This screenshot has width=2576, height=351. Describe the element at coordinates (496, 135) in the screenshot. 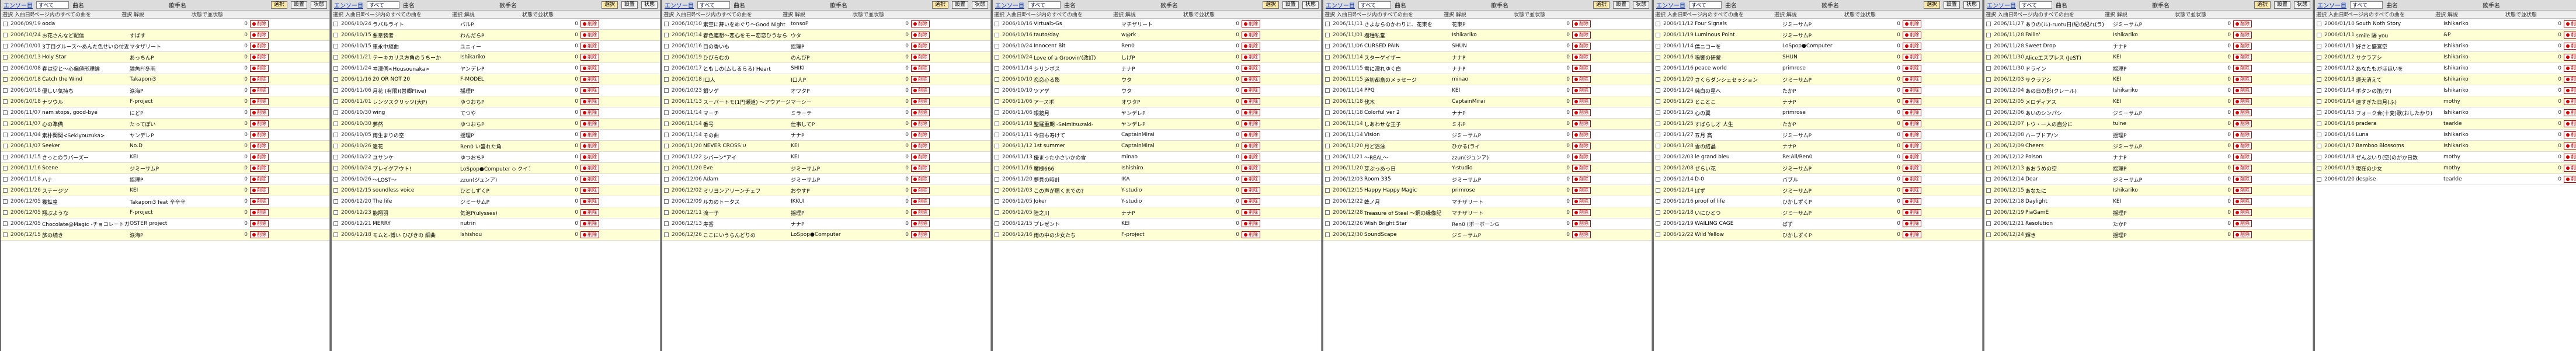

I see `table-row: 2006/10/05 雨生まりの空 揺理P 0 削除` at that location.